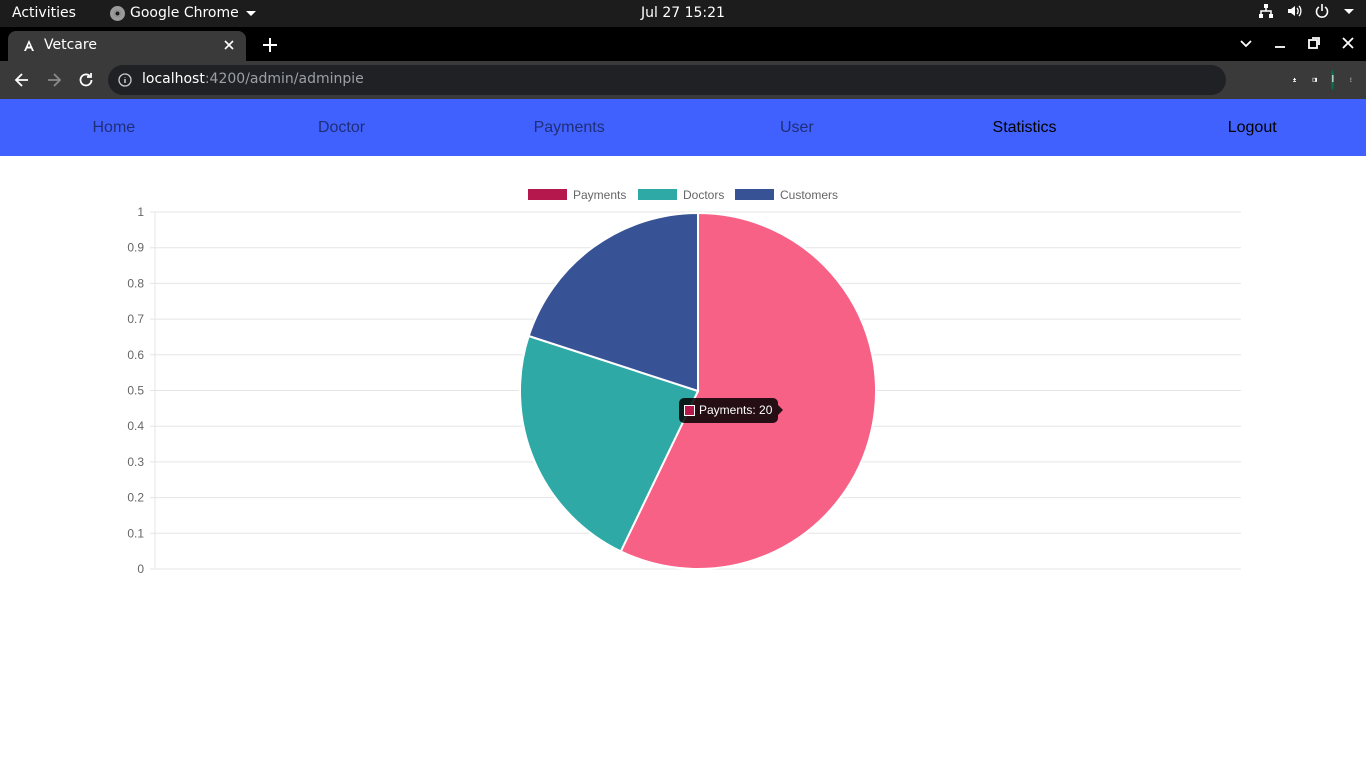  I want to click on y-tick-label: 0.9, so click(135, 248).